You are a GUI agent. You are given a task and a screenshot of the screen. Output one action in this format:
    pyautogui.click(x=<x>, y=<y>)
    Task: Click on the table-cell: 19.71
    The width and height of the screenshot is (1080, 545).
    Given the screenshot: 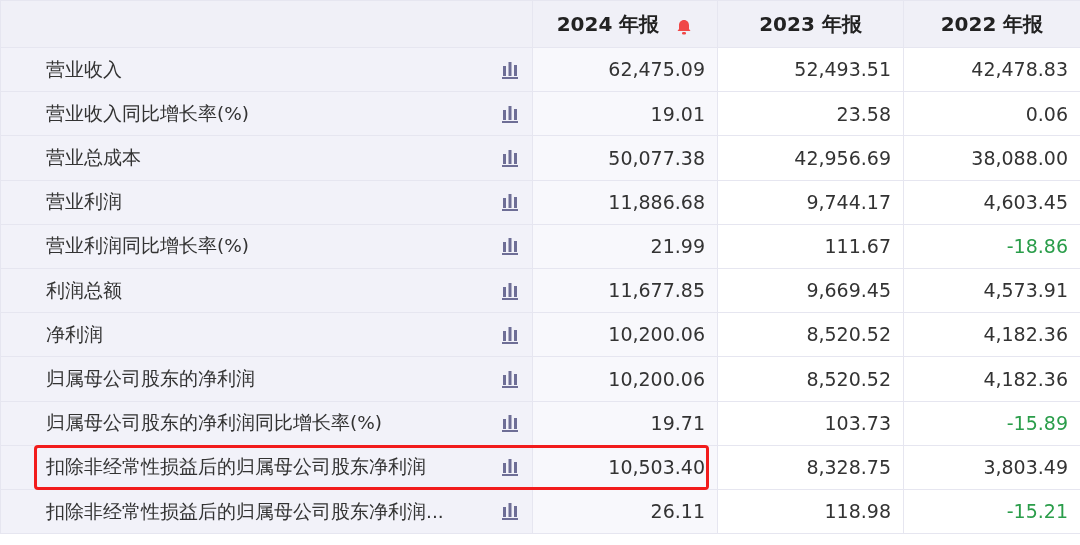 What is the action you would take?
    pyautogui.click(x=625, y=423)
    